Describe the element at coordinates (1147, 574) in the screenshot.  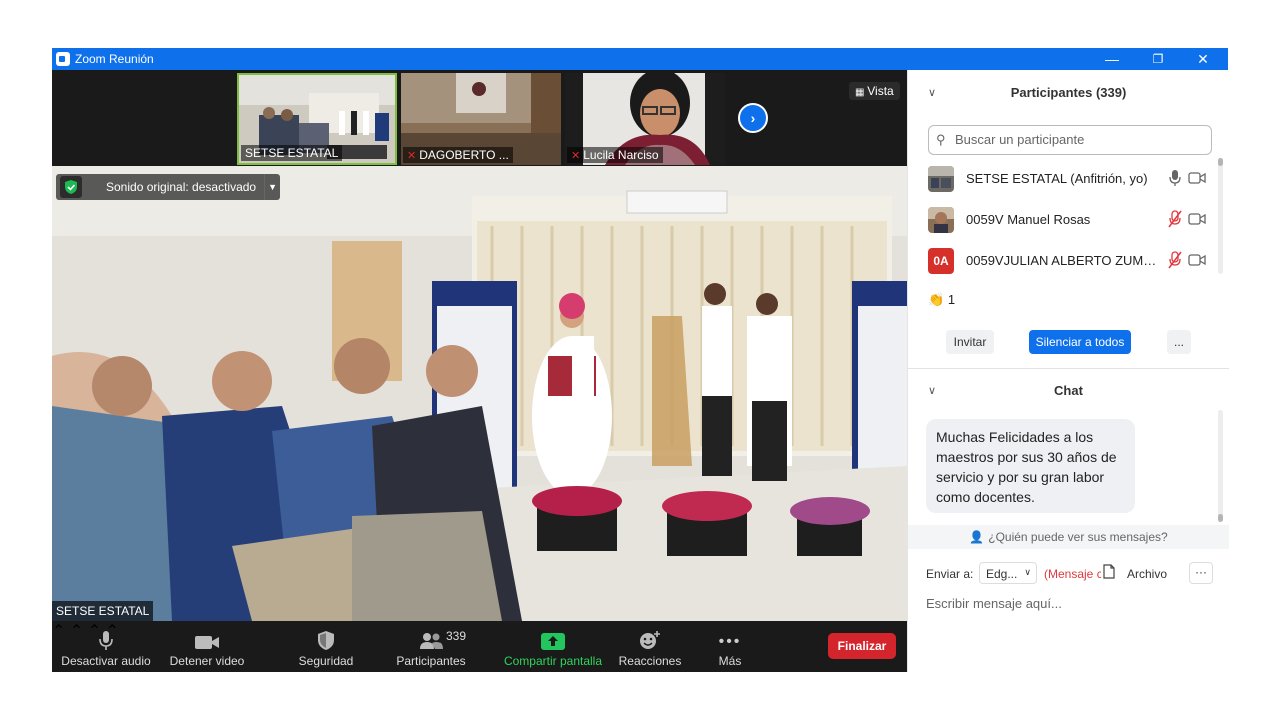
I see `file-button: Archivo` at that location.